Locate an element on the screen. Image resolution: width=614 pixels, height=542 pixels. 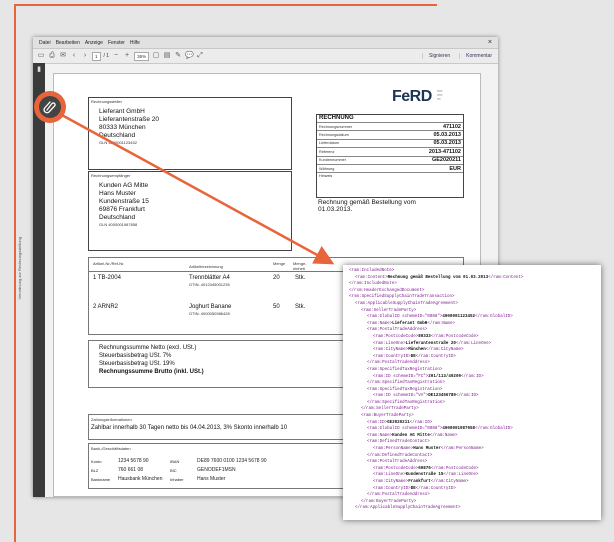
paperclip-icon is located at coordinates (50, 107).